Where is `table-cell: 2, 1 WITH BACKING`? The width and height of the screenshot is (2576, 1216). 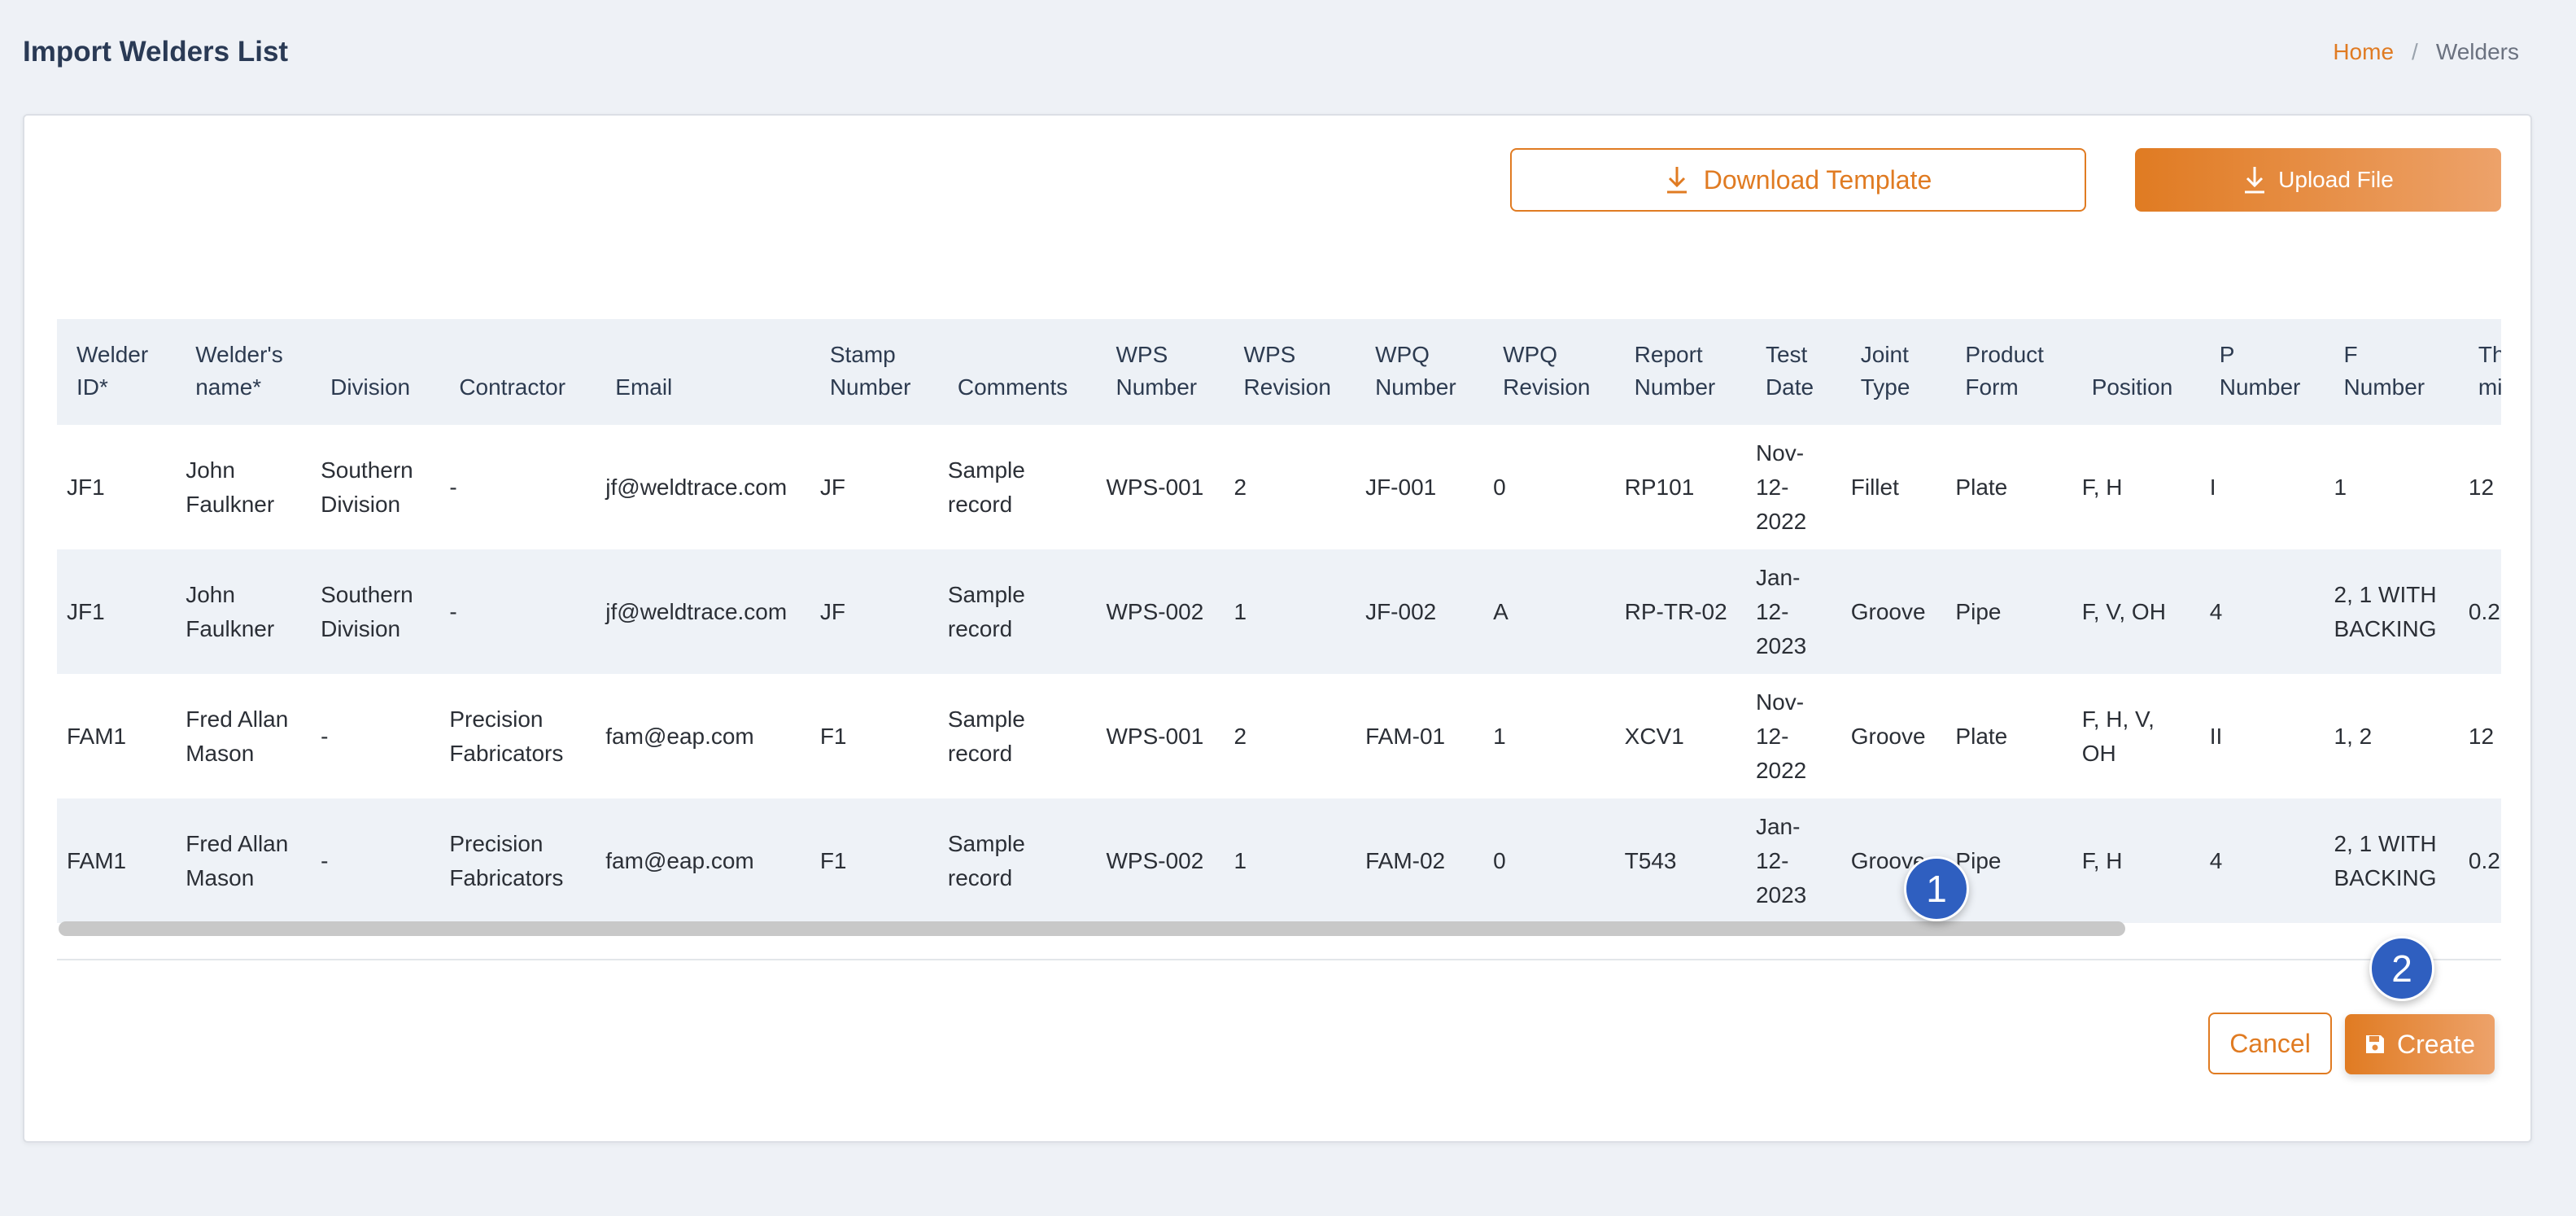 table-cell: 2, 1 WITH BACKING is located at coordinates (2392, 612).